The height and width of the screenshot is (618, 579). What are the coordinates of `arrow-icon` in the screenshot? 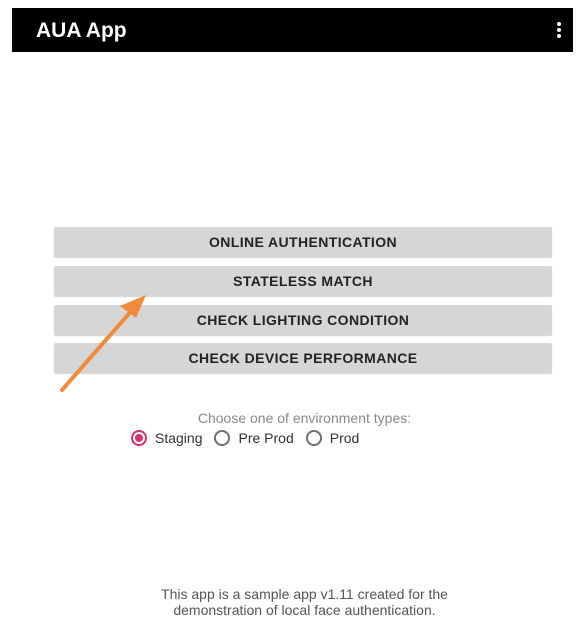 It's located at (103, 343).